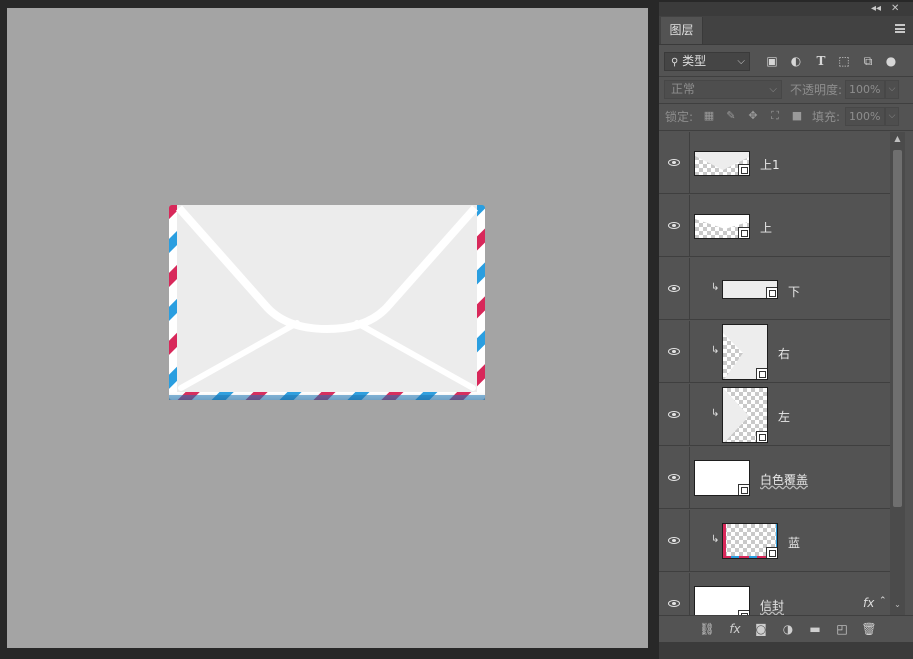 Image resolution: width=913 pixels, height=659 pixels. What do you see at coordinates (865, 89) in the screenshot?
I see `opacity-input: 100%` at bounding box center [865, 89].